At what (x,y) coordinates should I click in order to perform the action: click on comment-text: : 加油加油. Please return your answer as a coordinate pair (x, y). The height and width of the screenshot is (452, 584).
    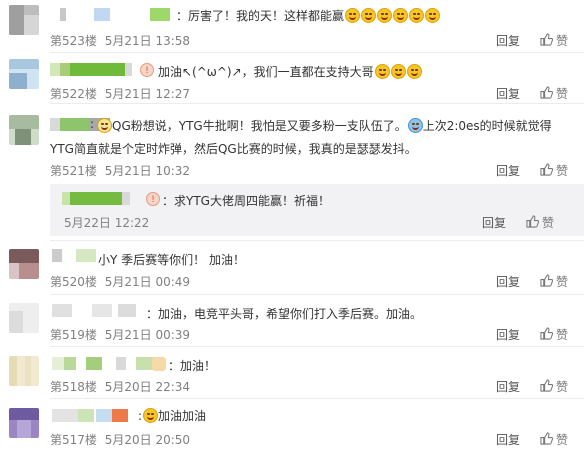
    Looking at the image, I should click on (172, 415).